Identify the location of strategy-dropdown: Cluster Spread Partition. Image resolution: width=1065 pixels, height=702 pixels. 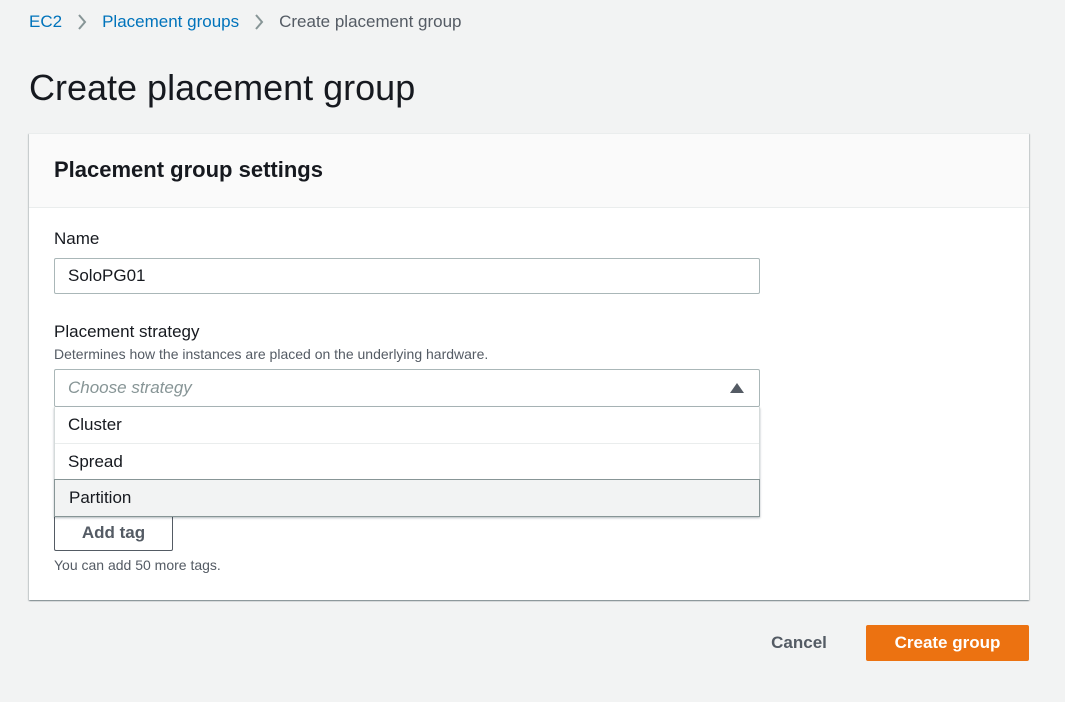
(407, 462).